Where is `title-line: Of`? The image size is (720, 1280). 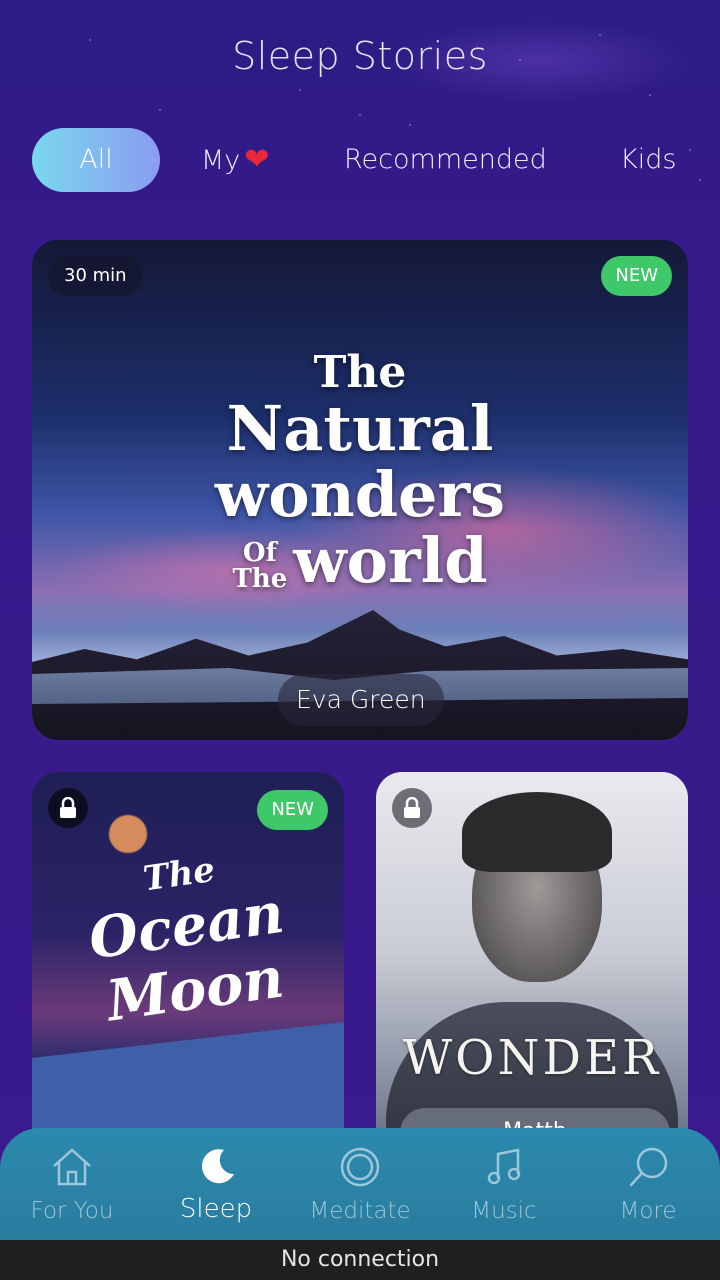
title-line: Of is located at coordinates (259, 553).